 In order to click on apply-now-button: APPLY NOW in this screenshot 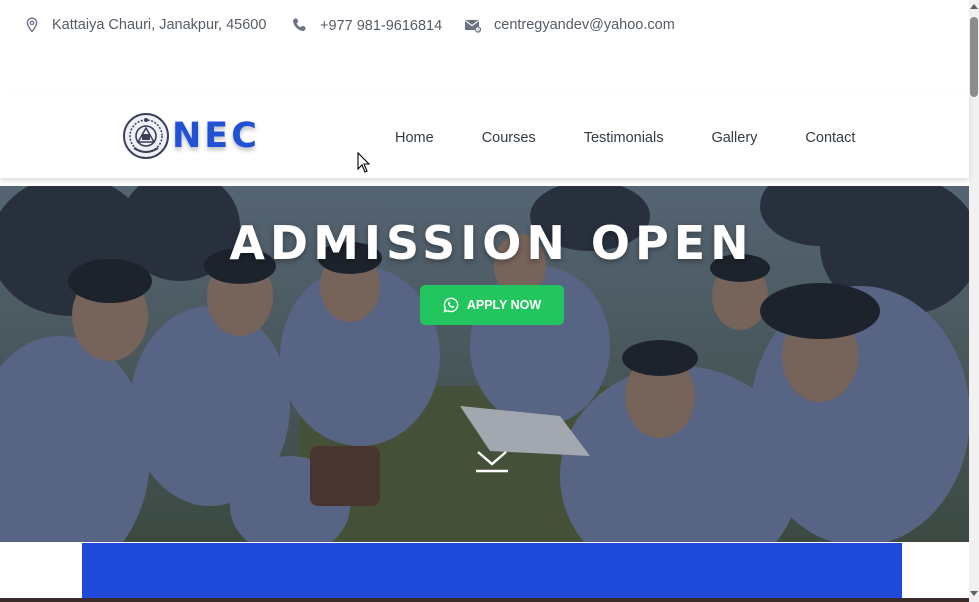, I will do `click(492, 305)`.